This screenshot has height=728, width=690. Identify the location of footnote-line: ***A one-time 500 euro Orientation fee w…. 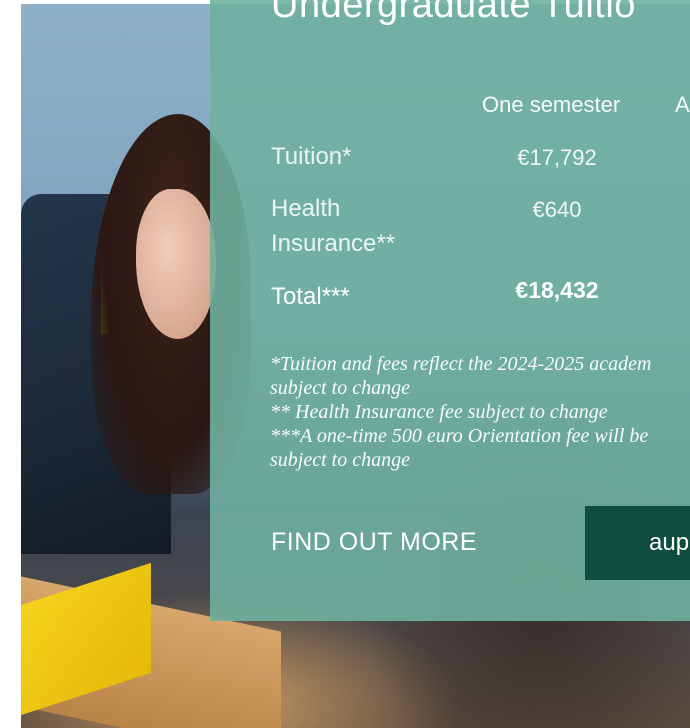
(459, 436).